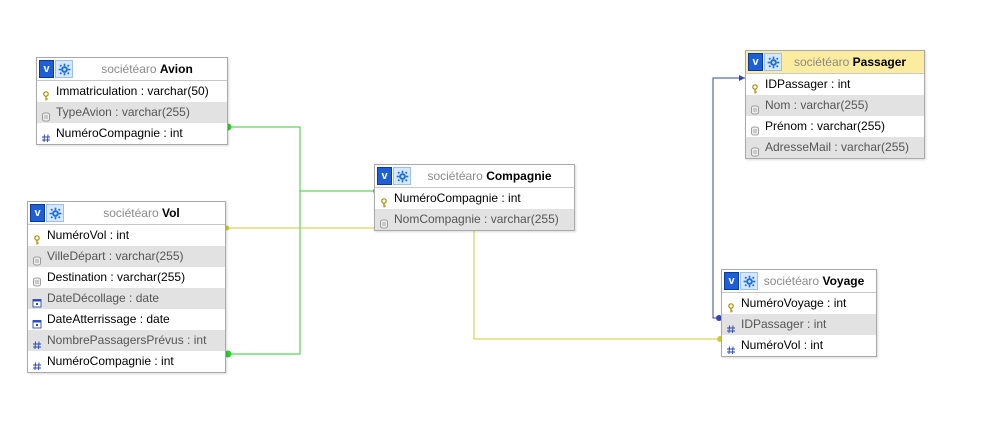 Image resolution: width=996 pixels, height=421 pixels. What do you see at coordinates (837, 147) in the screenshot?
I see `column-label: AdresseMail : varchar(255)` at bounding box center [837, 147].